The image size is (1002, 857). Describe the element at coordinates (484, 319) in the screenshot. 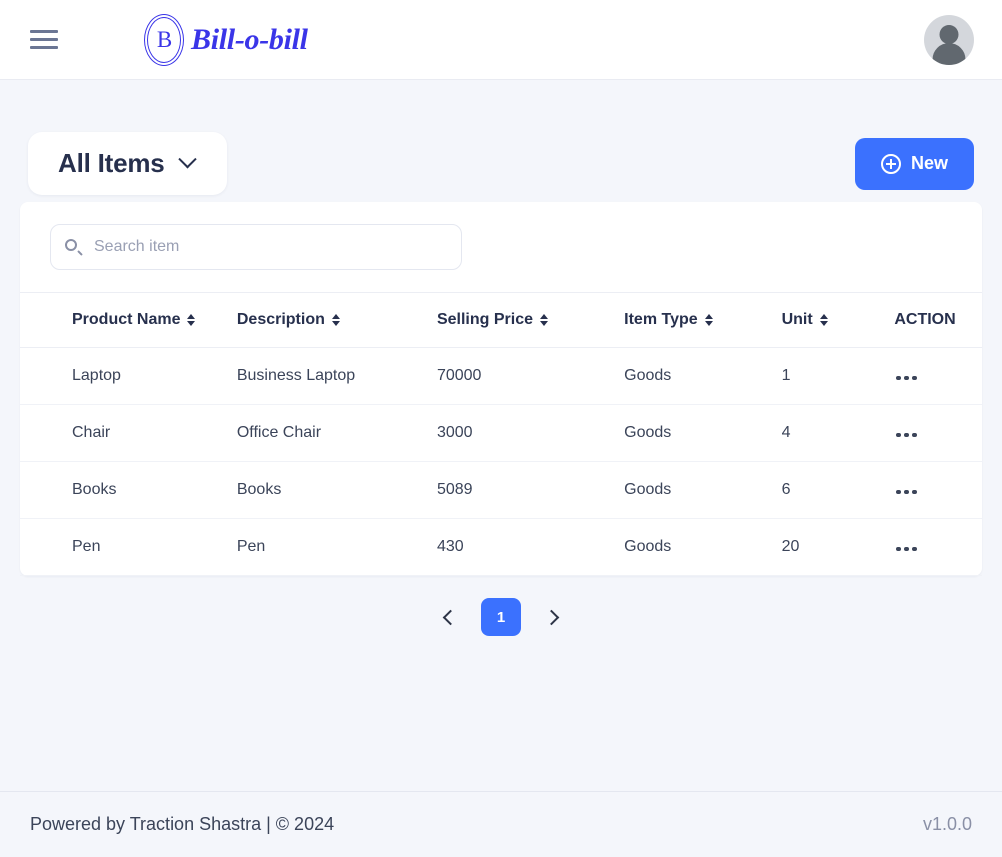

I see `column-label: Selling Price` at that location.